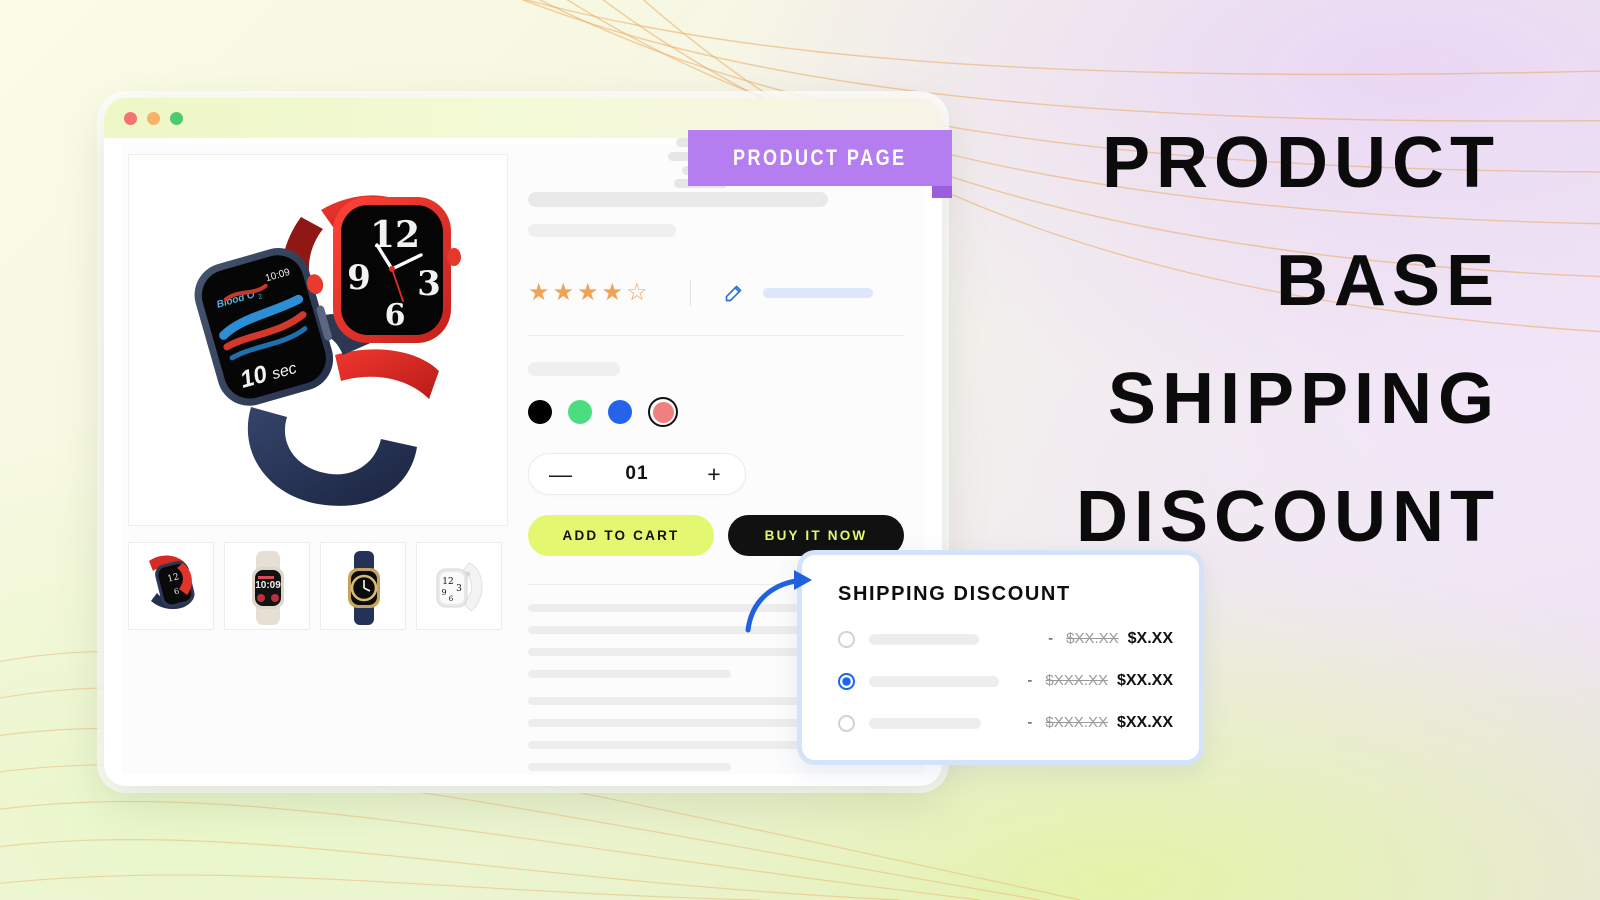 The width and height of the screenshot is (1600, 900). I want to click on quantity-increment-button: +, so click(714, 474).